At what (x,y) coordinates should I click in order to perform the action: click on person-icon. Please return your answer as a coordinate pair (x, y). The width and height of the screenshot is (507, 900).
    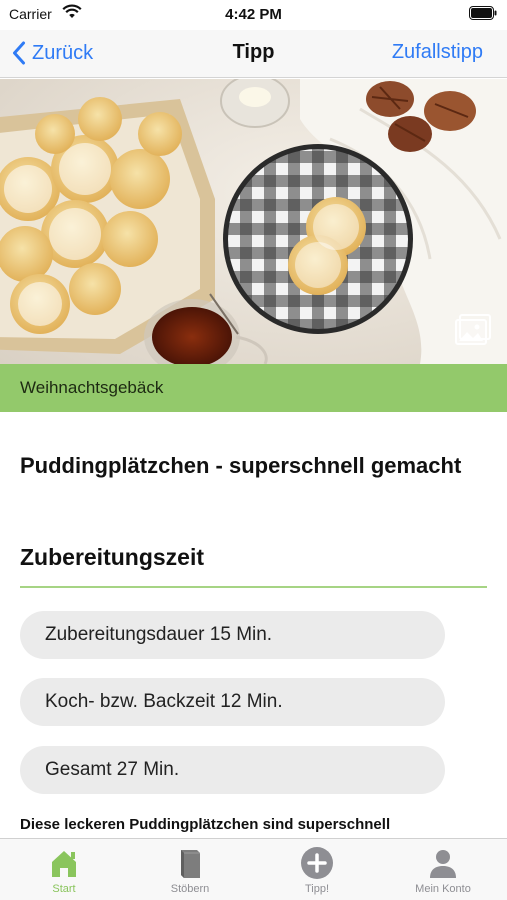
    Looking at the image, I should click on (443, 864).